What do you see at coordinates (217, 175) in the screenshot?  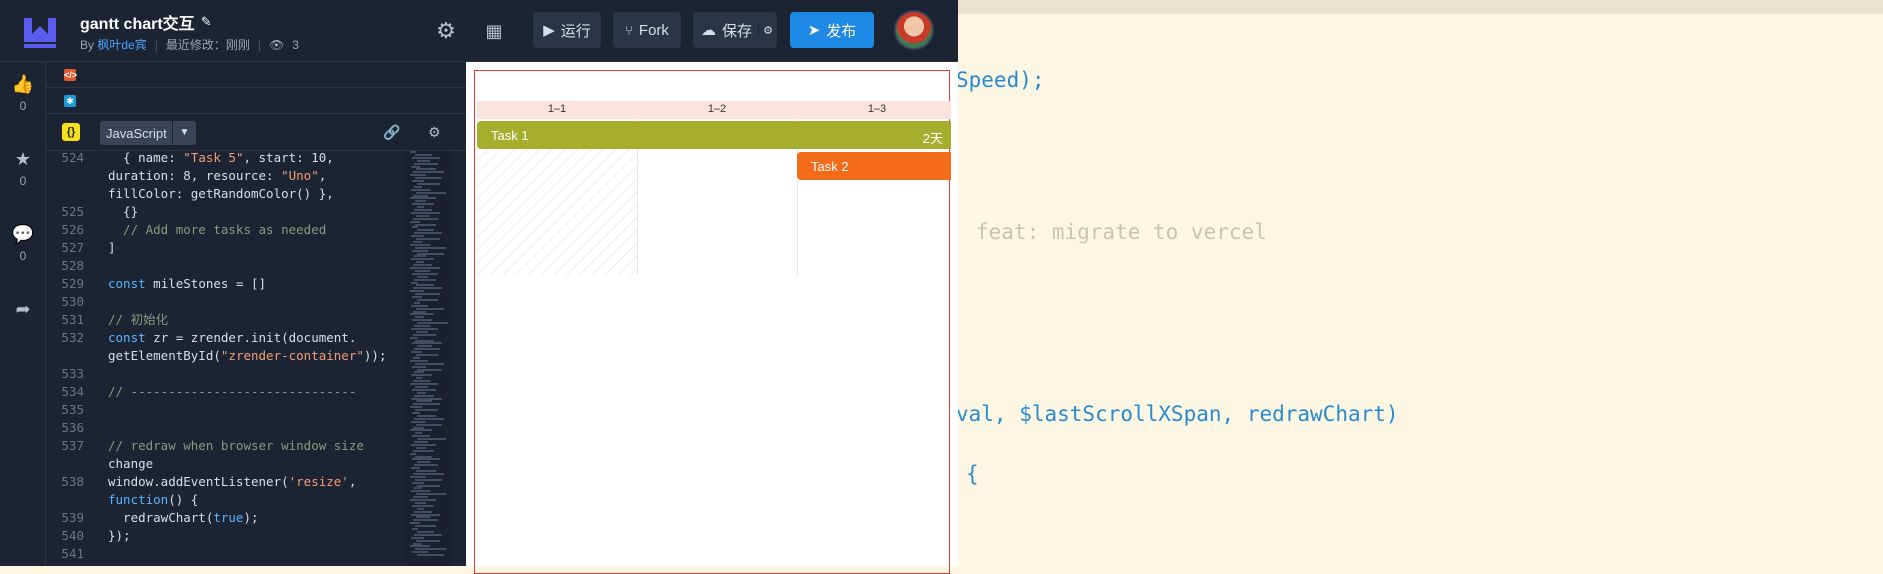 I see `code-text: duration: 8, resource: "Uno",` at bounding box center [217, 175].